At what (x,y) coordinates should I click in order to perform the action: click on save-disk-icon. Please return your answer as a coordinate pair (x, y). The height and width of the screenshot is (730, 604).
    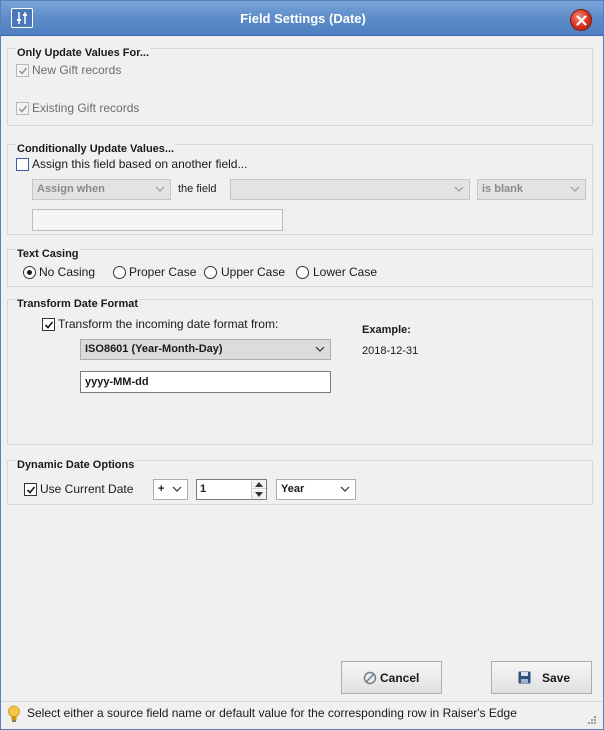
    Looking at the image, I should click on (524, 677).